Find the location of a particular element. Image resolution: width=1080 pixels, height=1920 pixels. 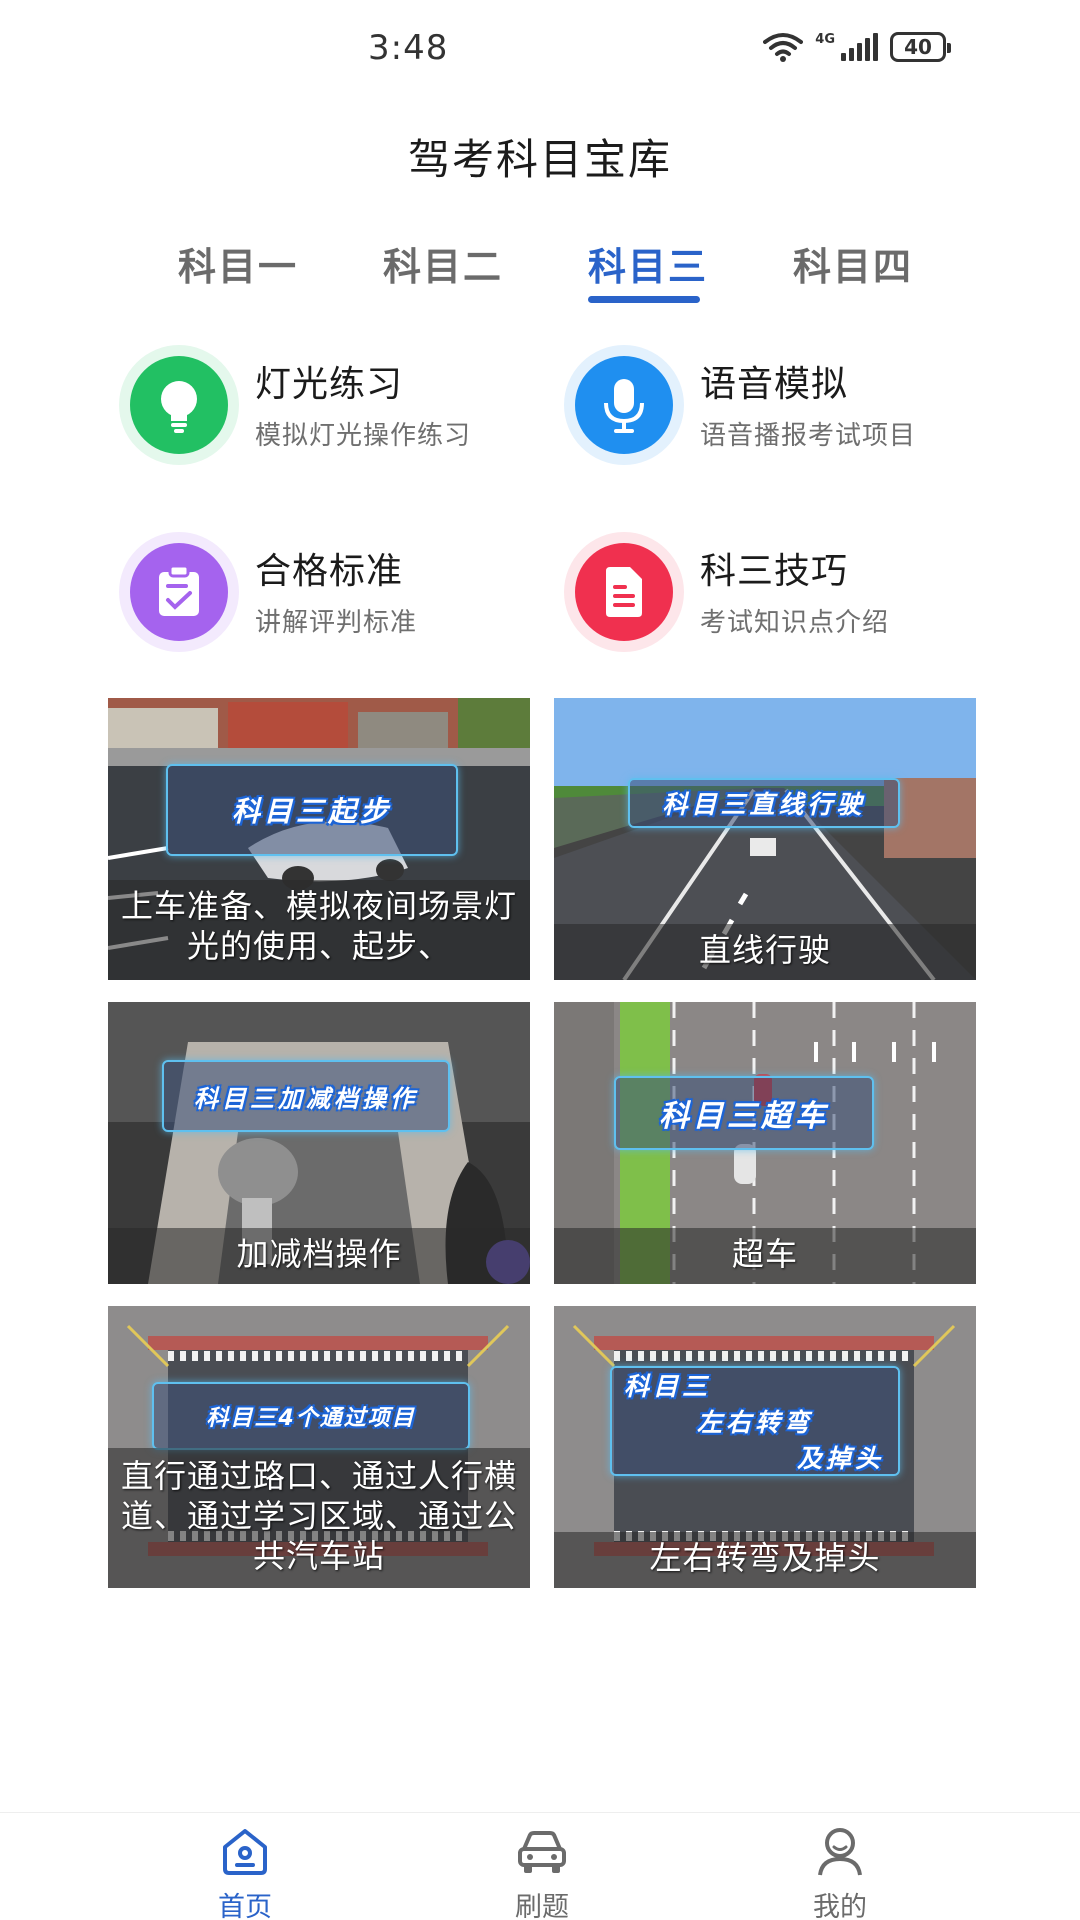

feature-title: 灯光练习 is located at coordinates (329, 384).